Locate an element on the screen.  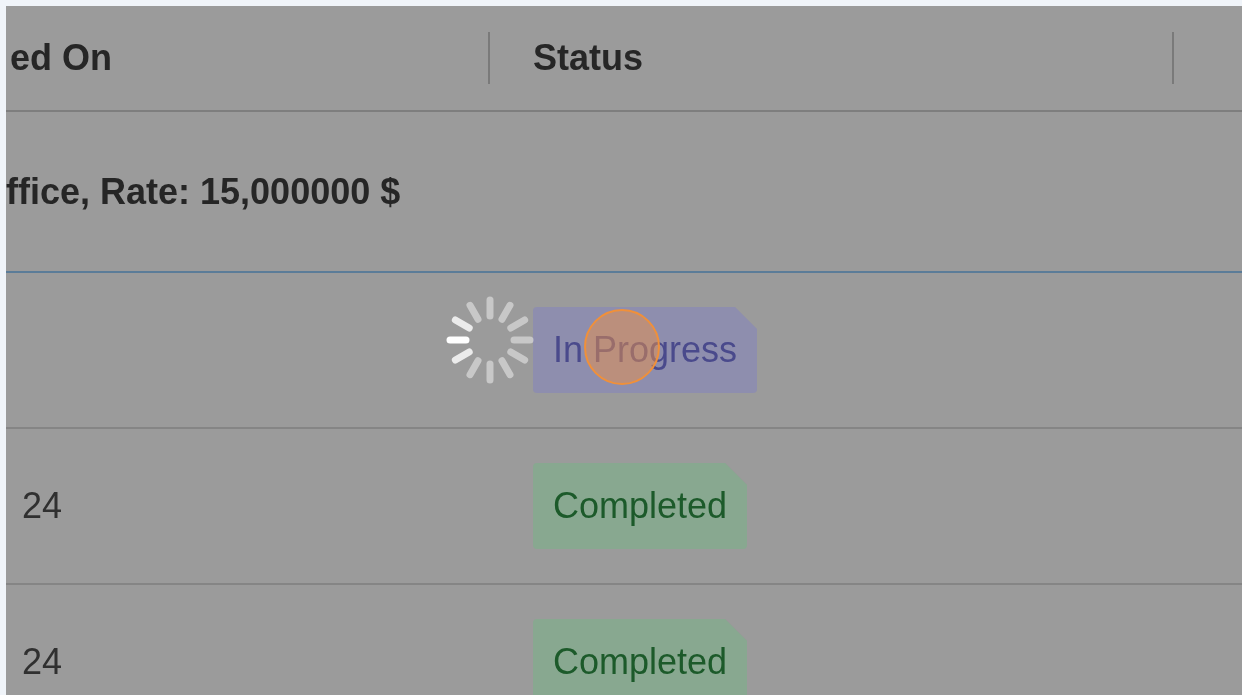
column-header: Status is located at coordinates (567, 58).